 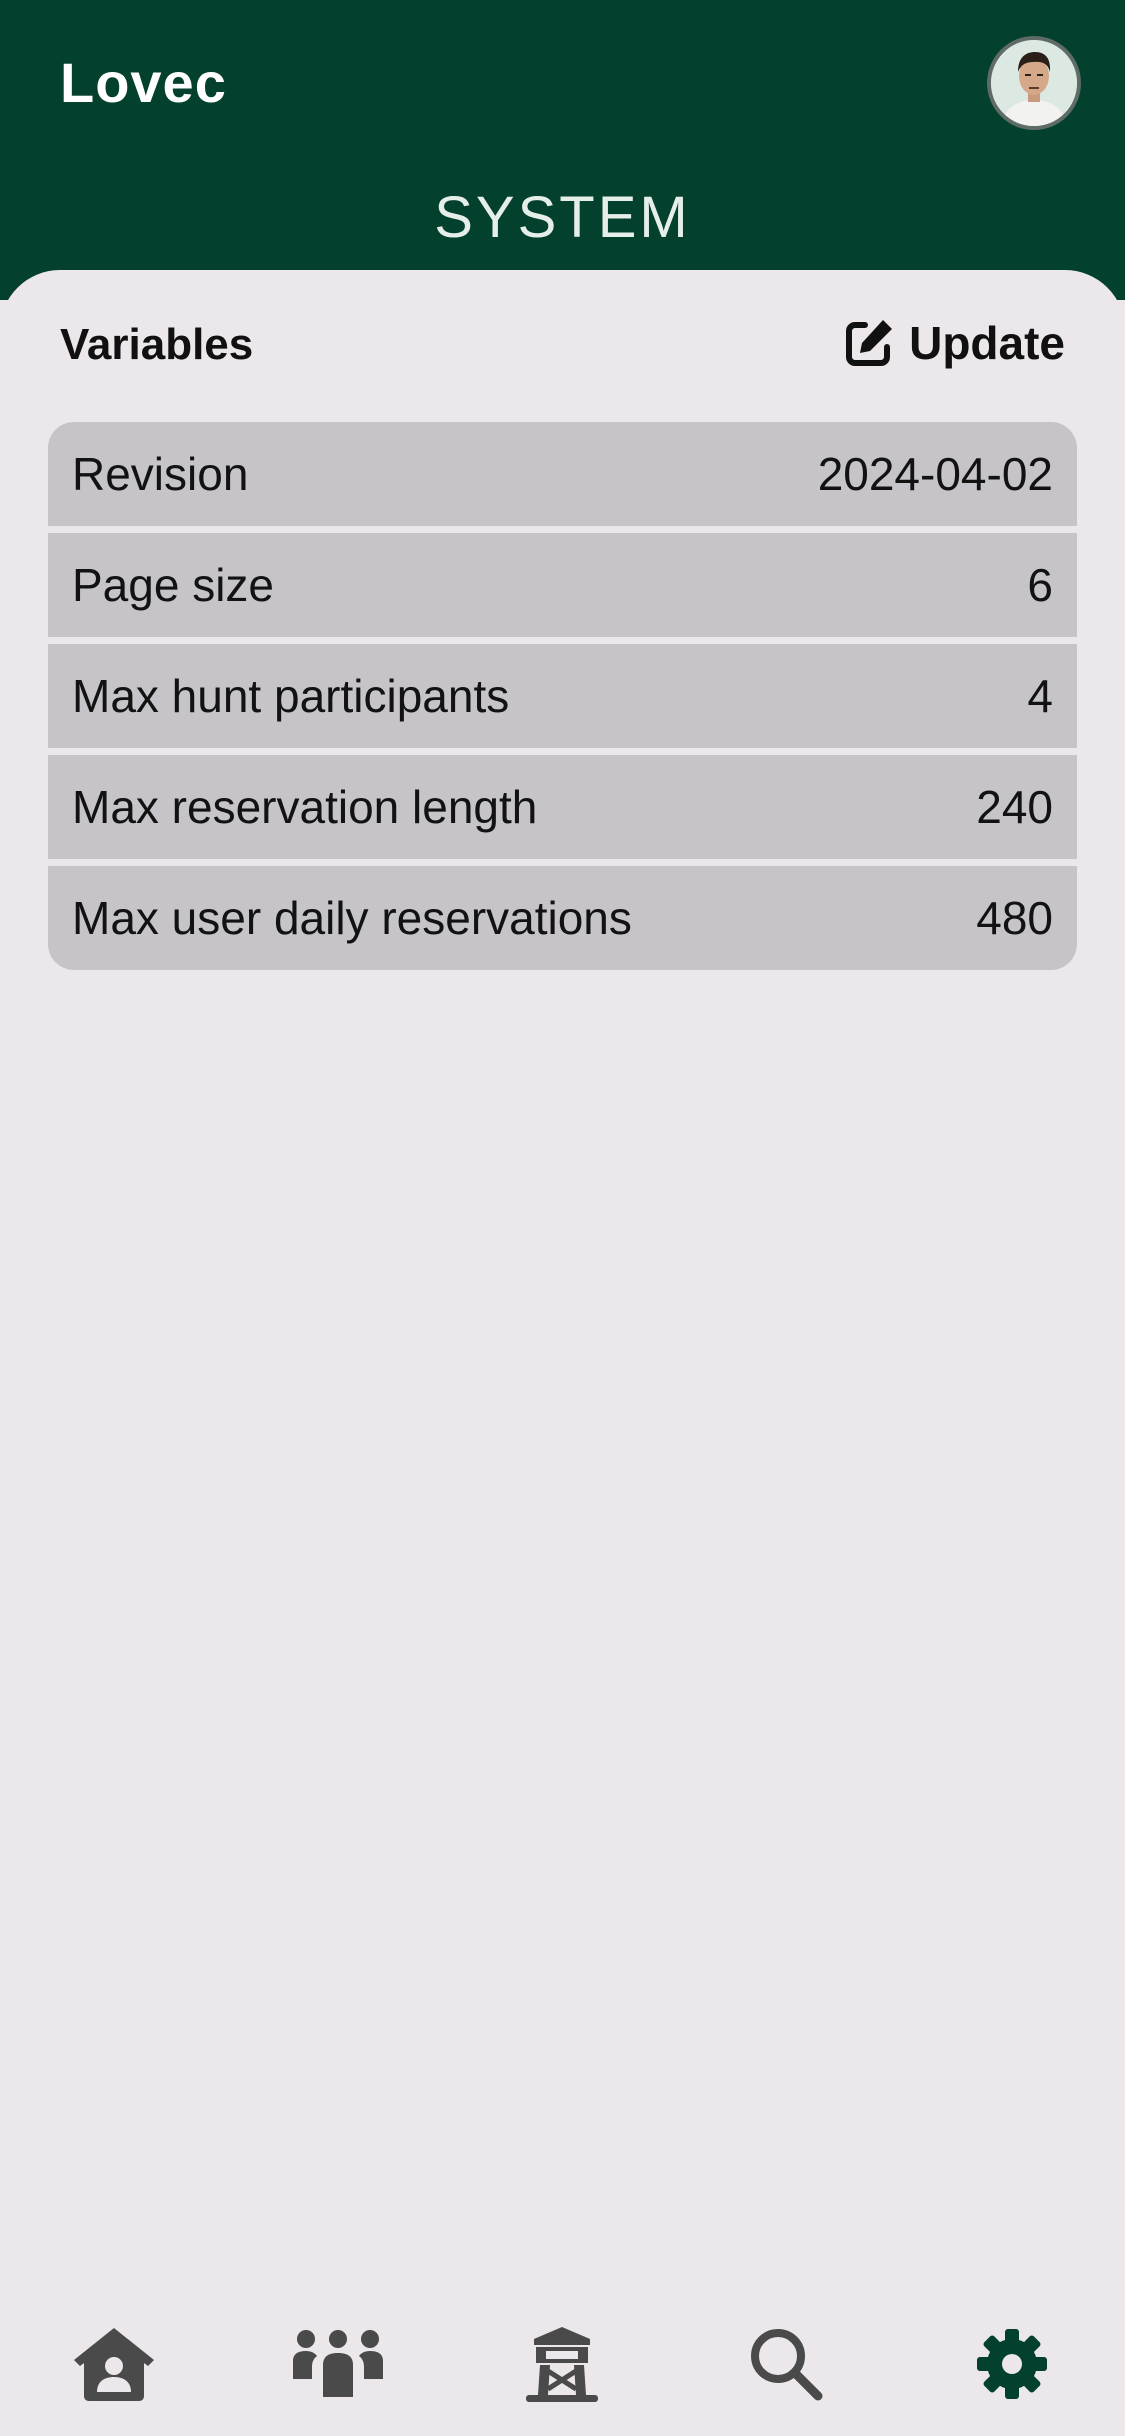 I want to click on update-button: Update, so click(x=954, y=343).